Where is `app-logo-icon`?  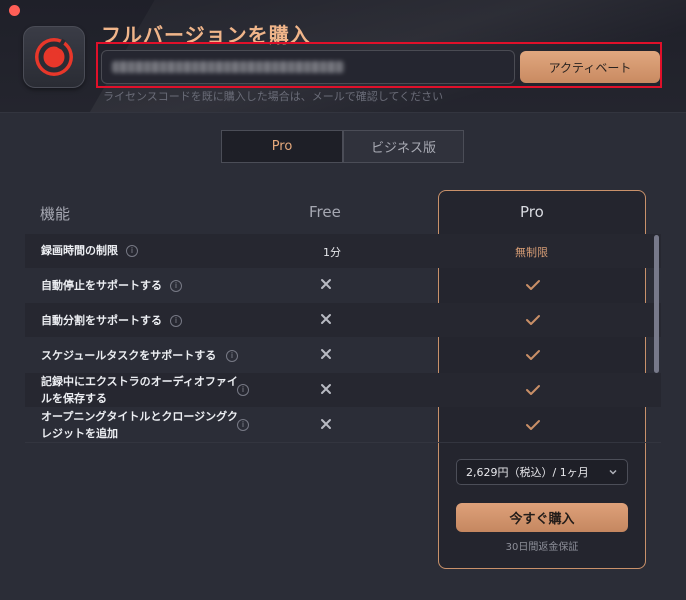
app-logo-icon is located at coordinates (54, 57).